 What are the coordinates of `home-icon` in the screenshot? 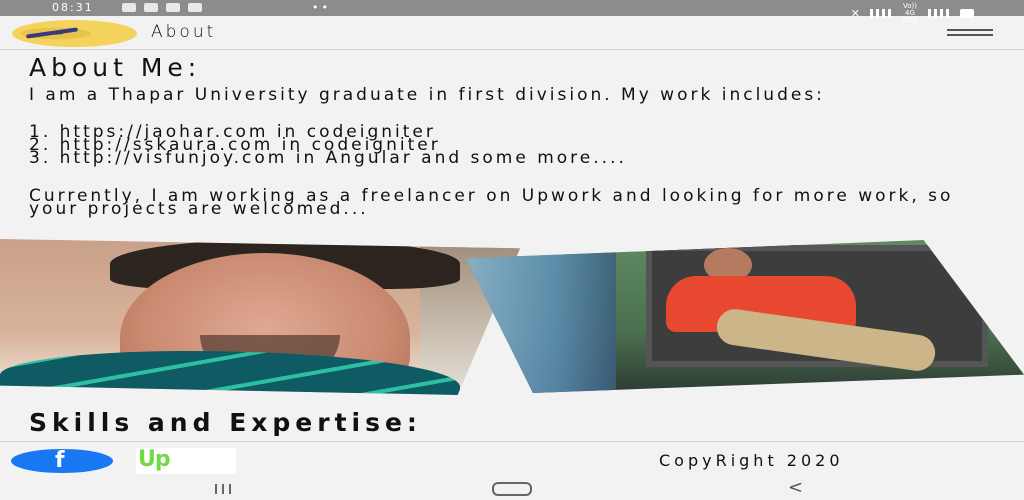 It's located at (512, 489).